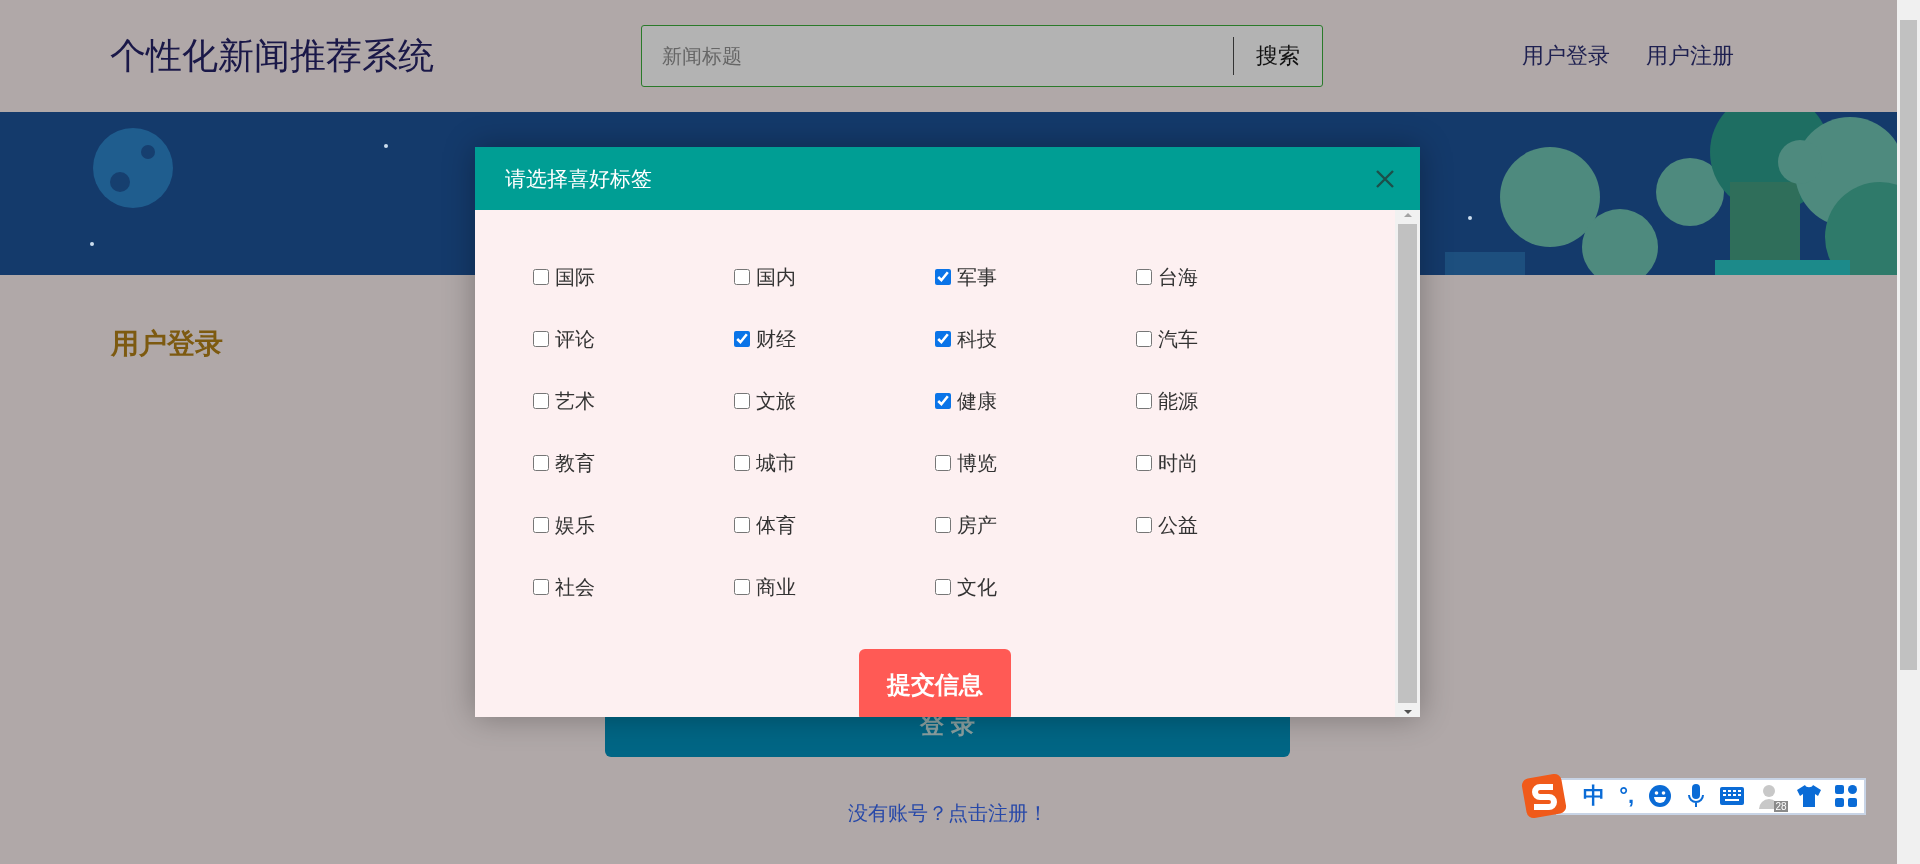  What do you see at coordinates (575, 339) in the screenshot?
I see `tag-label: 评论` at bounding box center [575, 339].